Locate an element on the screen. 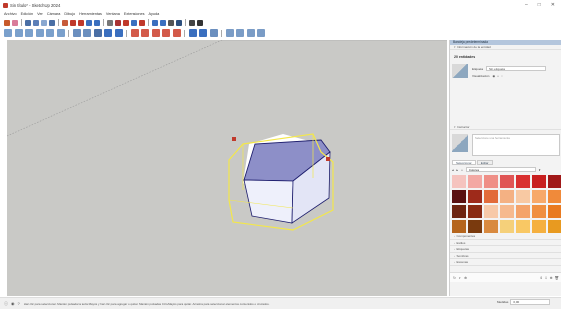 The height and width of the screenshot is (309, 561). solid-trim-icon is located at coordinates (166, 33).